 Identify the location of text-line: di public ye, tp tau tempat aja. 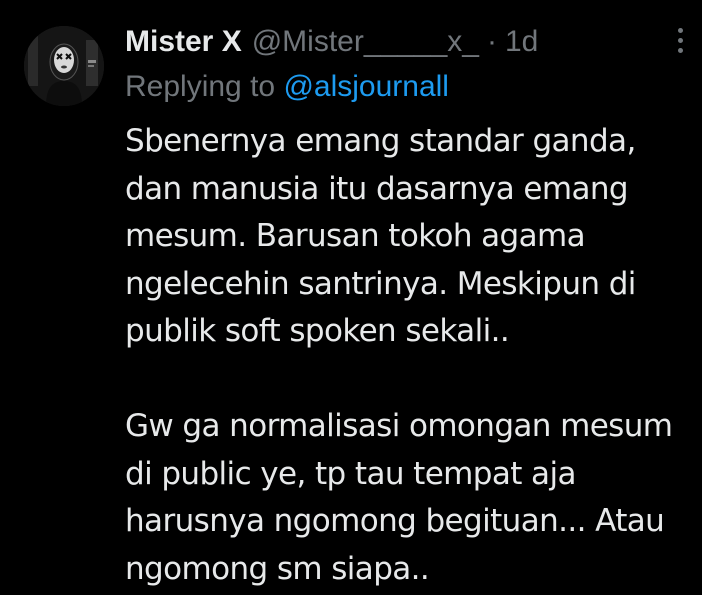
(350, 473).